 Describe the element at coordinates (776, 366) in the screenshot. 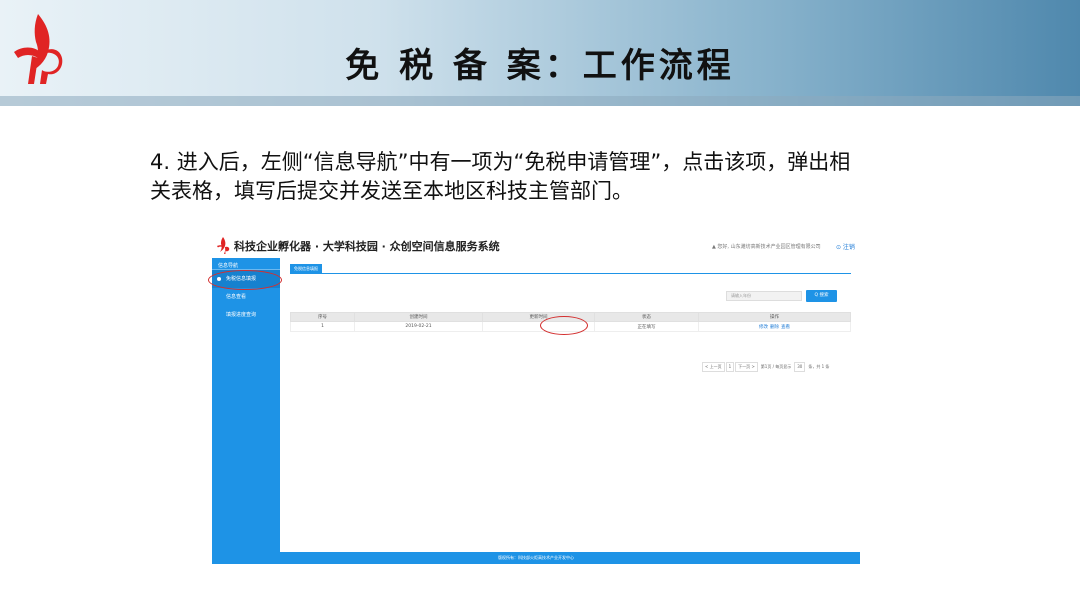

I see `pager-info: 第1页 / 每页显示` at that location.